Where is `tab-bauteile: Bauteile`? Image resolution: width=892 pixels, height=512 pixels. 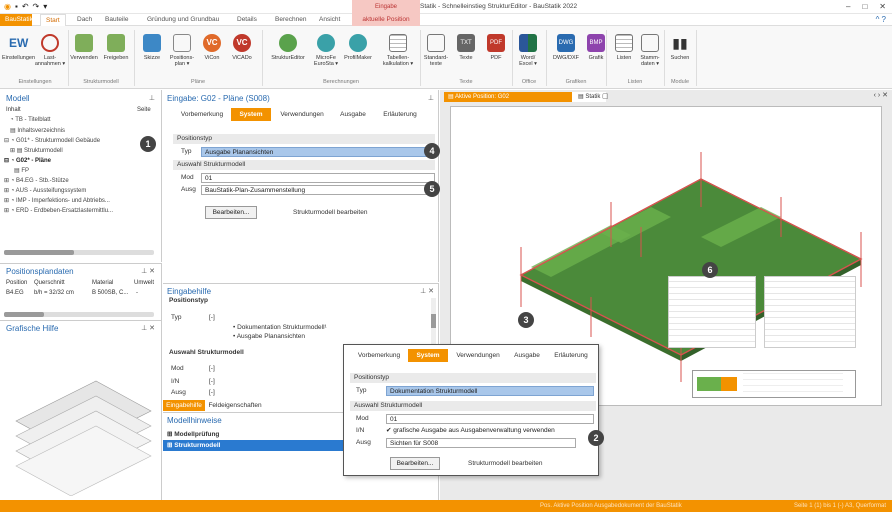
tab-bauteile: Bauteile is located at coordinates (117, 20).